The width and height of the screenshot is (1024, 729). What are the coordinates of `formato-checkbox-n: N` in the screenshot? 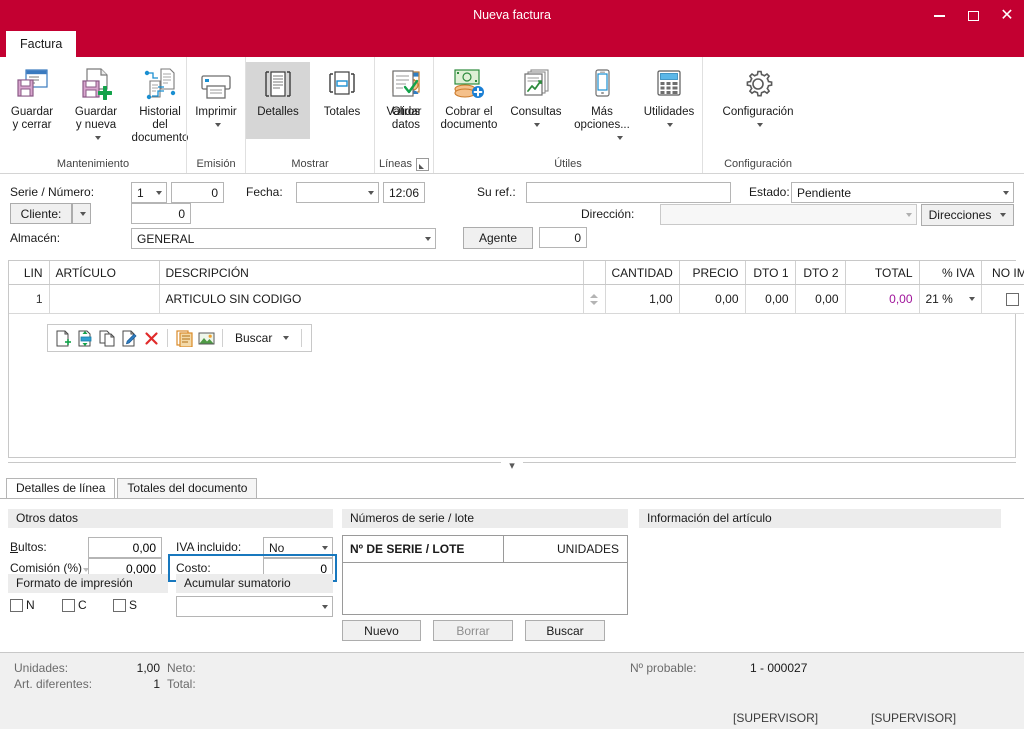 It's located at (22, 605).